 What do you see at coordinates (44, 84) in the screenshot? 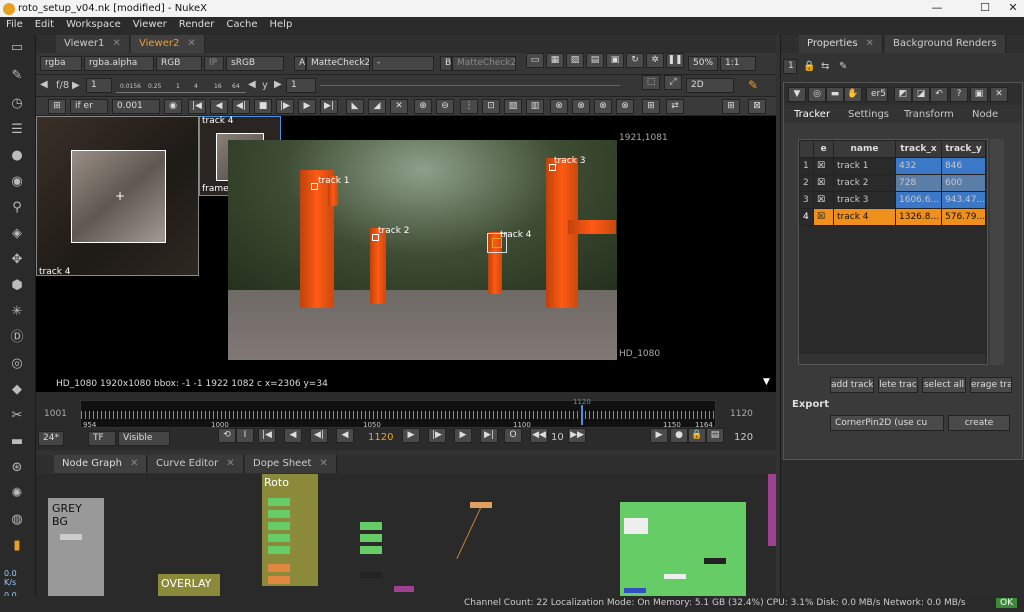
I see `arrow-left-icon: ◀` at bounding box center [44, 84].